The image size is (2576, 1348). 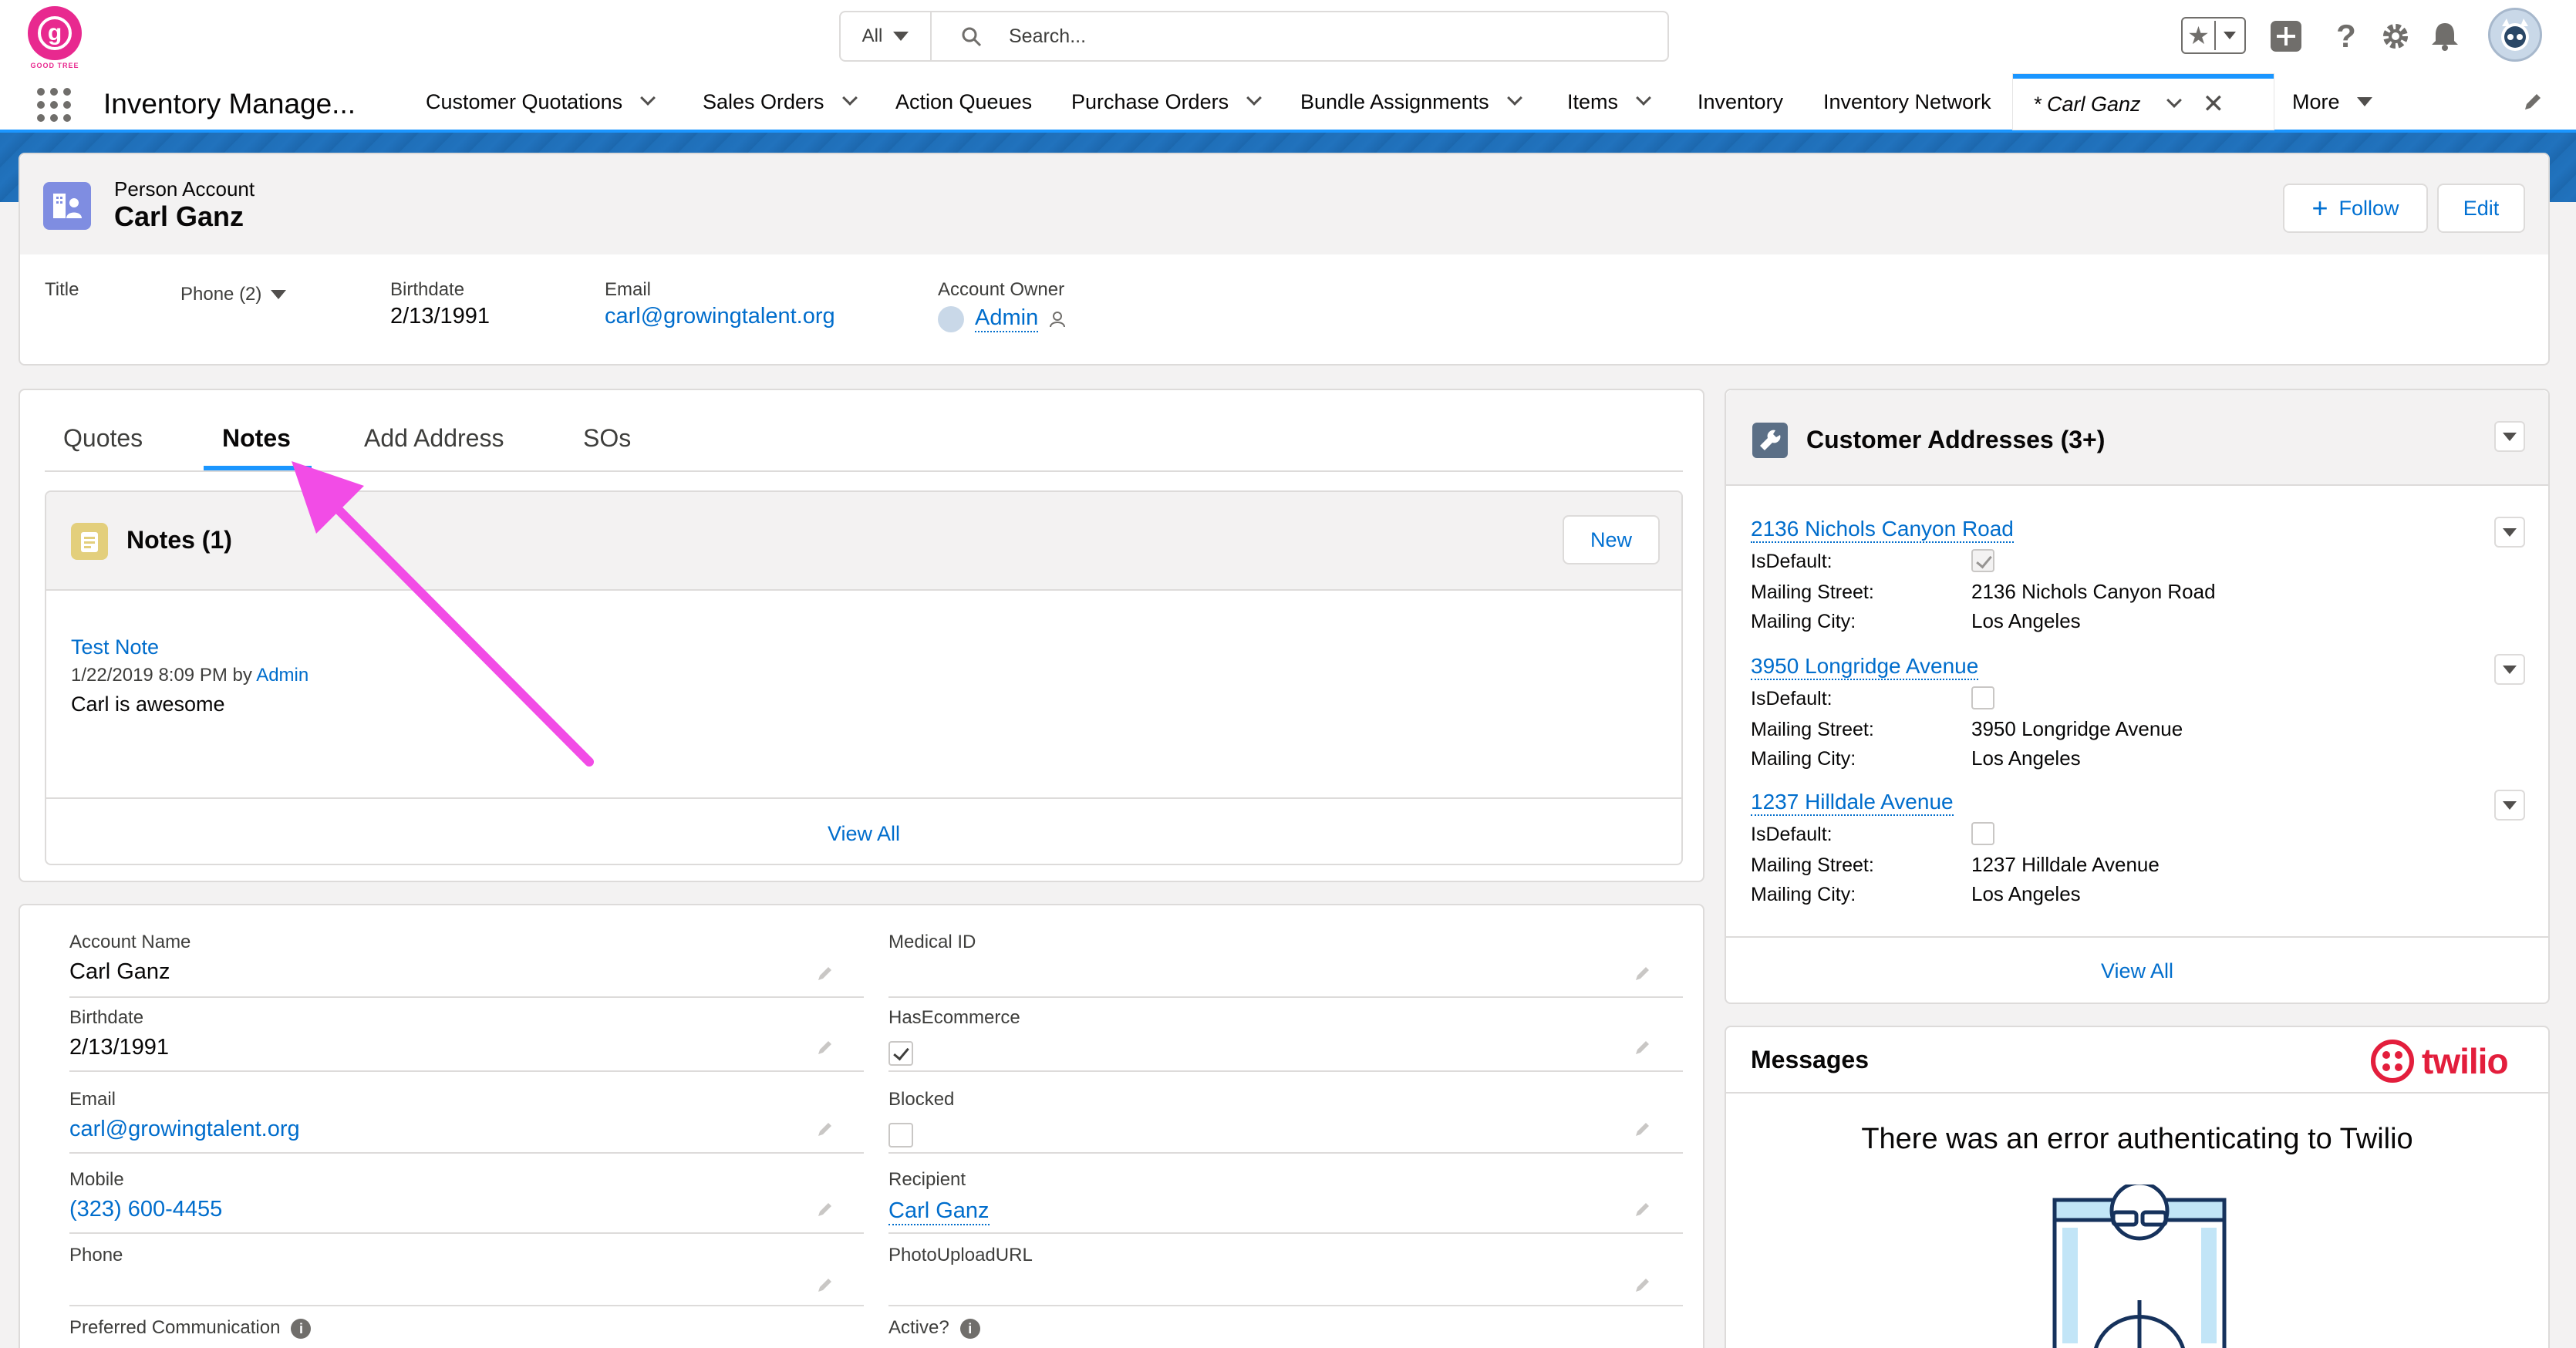 I want to click on owner-avatar, so click(x=951, y=318).